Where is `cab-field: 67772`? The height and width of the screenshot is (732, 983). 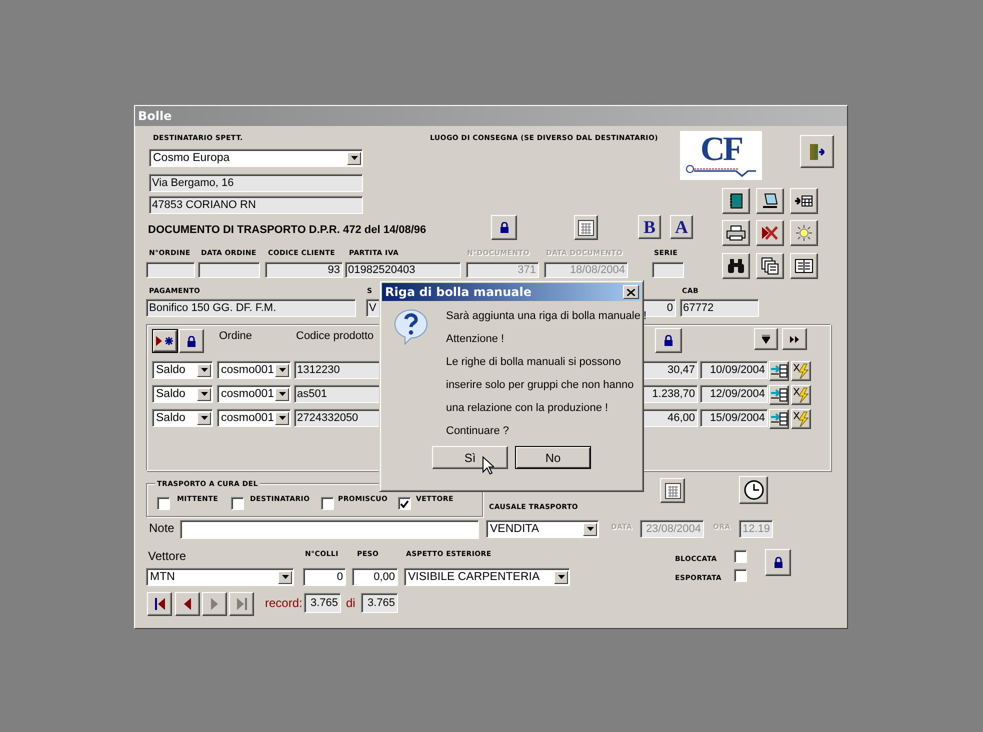
cab-field: 67772 is located at coordinates (719, 308).